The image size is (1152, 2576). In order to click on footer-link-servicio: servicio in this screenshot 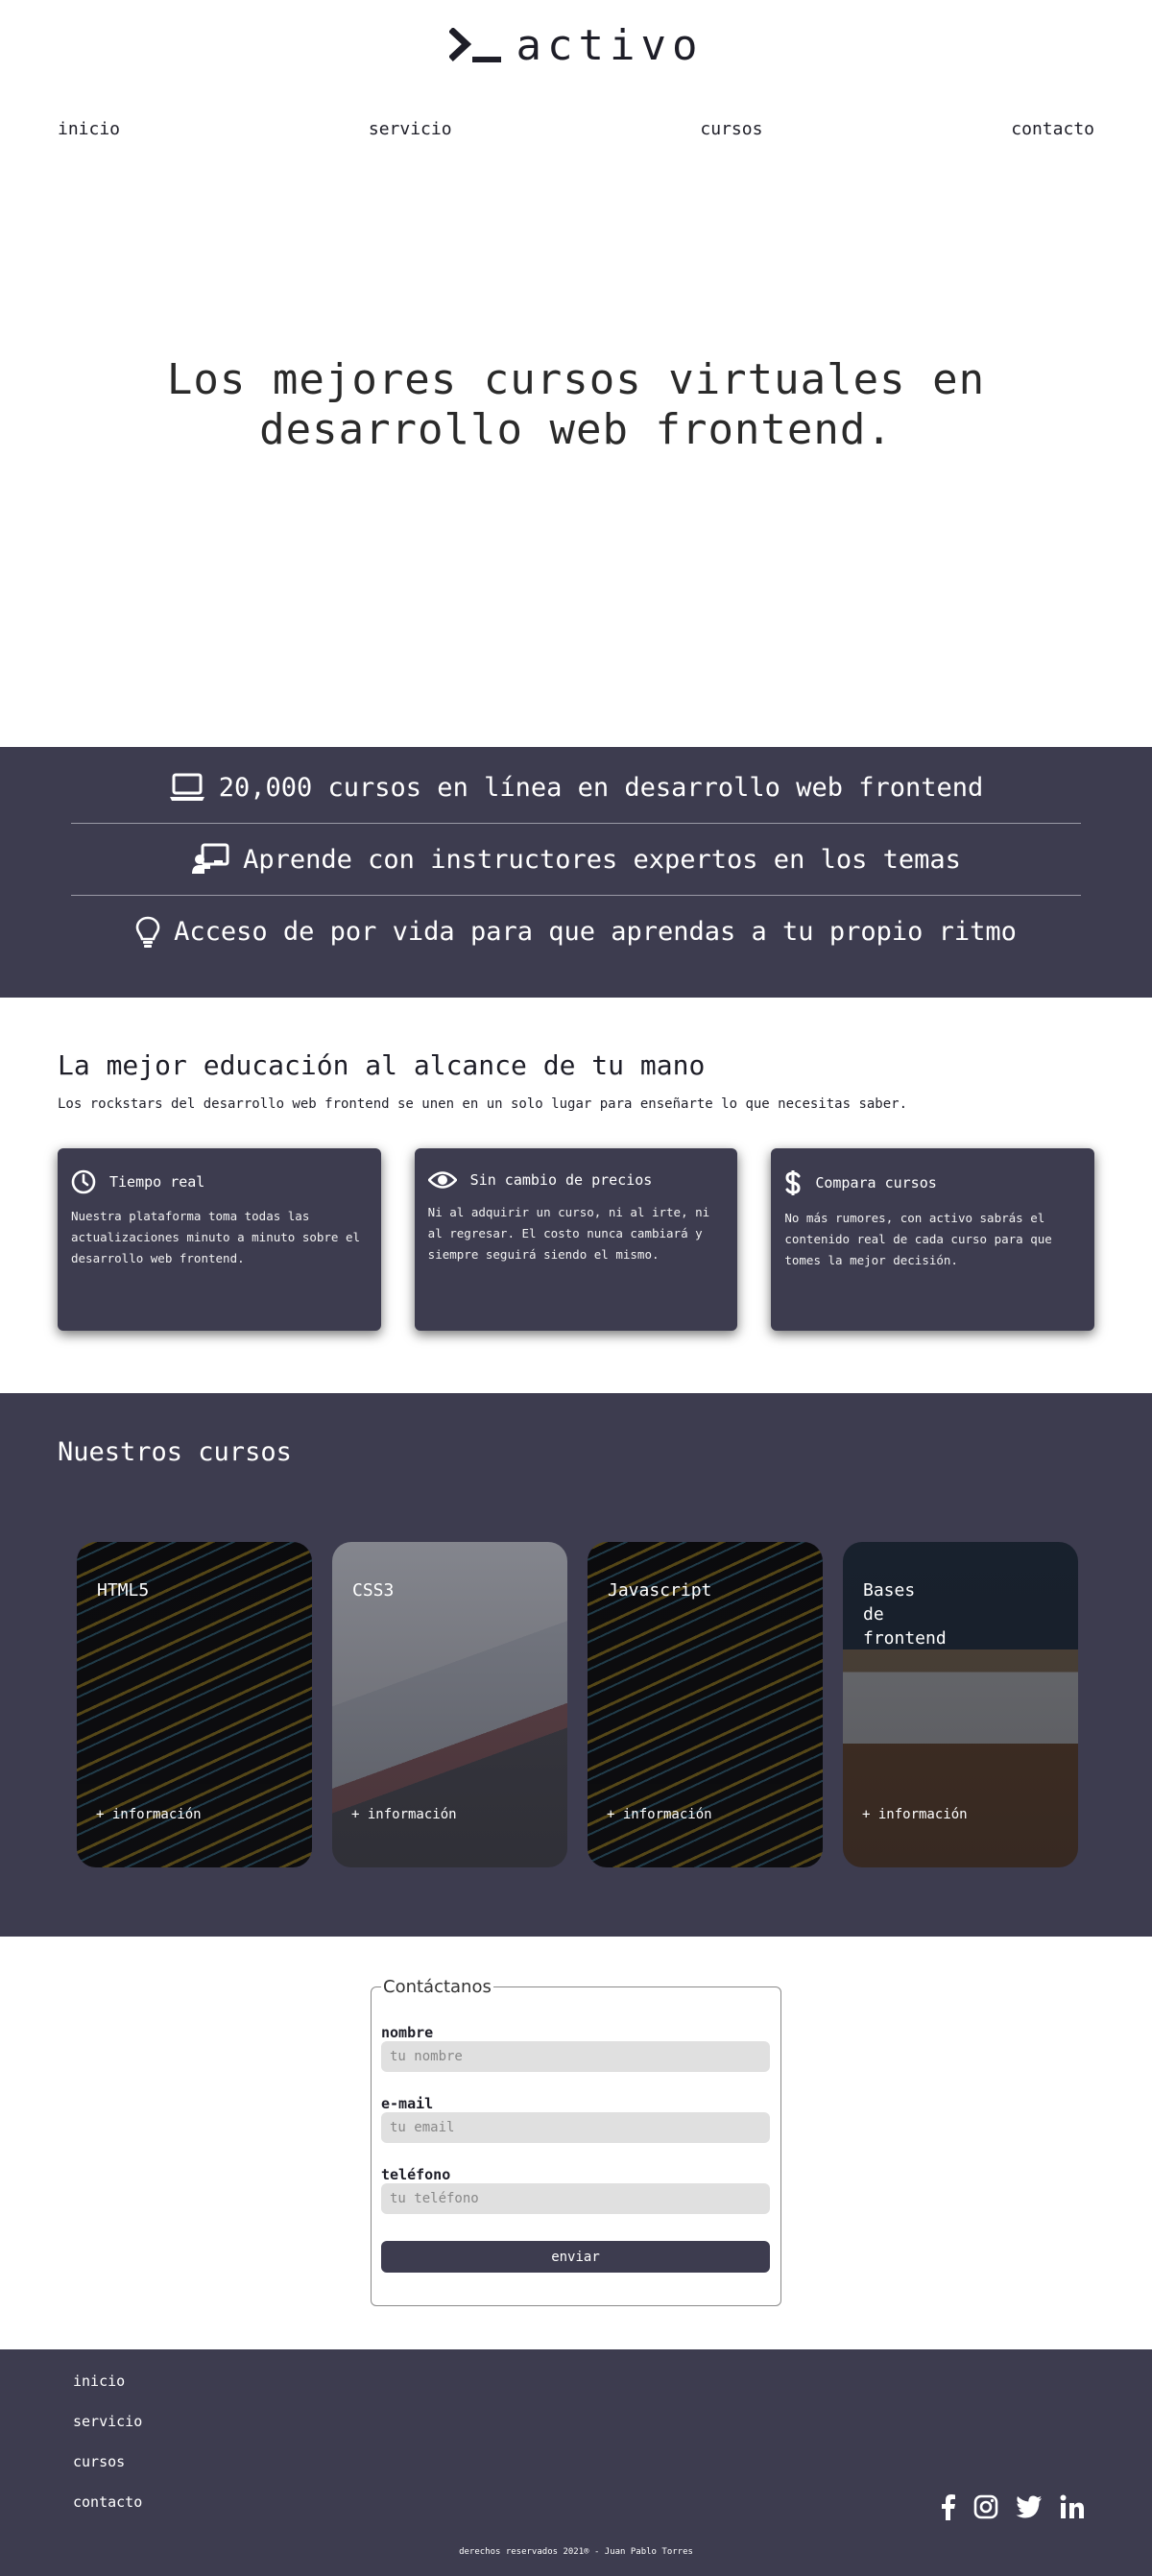, I will do `click(107, 2431)`.